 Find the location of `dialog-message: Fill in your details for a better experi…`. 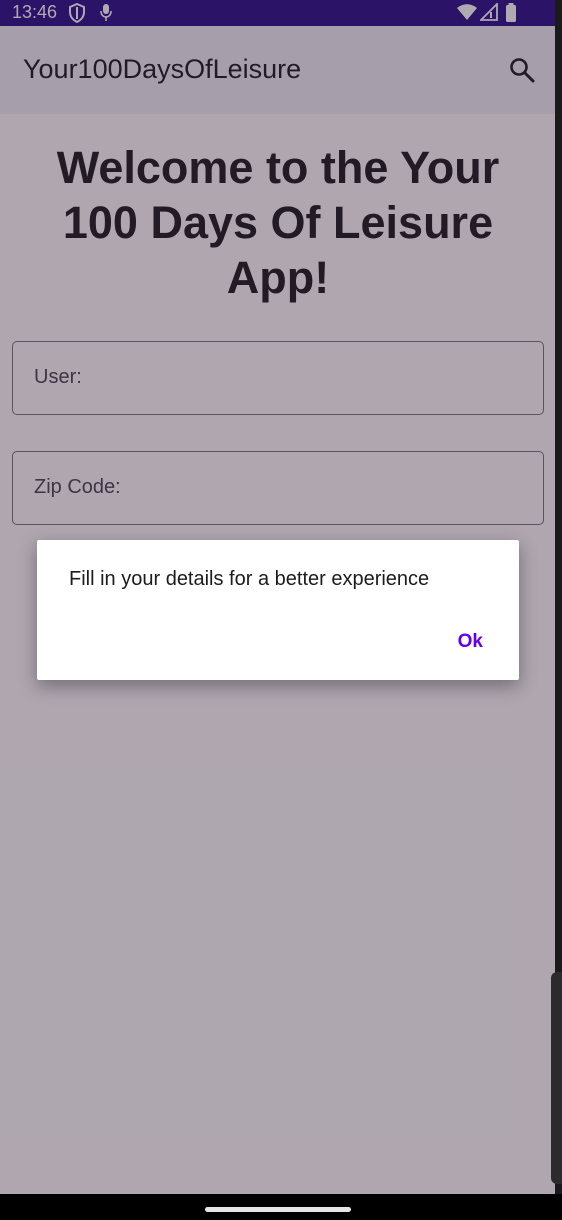

dialog-message: Fill in your details for a better experi… is located at coordinates (249, 579).